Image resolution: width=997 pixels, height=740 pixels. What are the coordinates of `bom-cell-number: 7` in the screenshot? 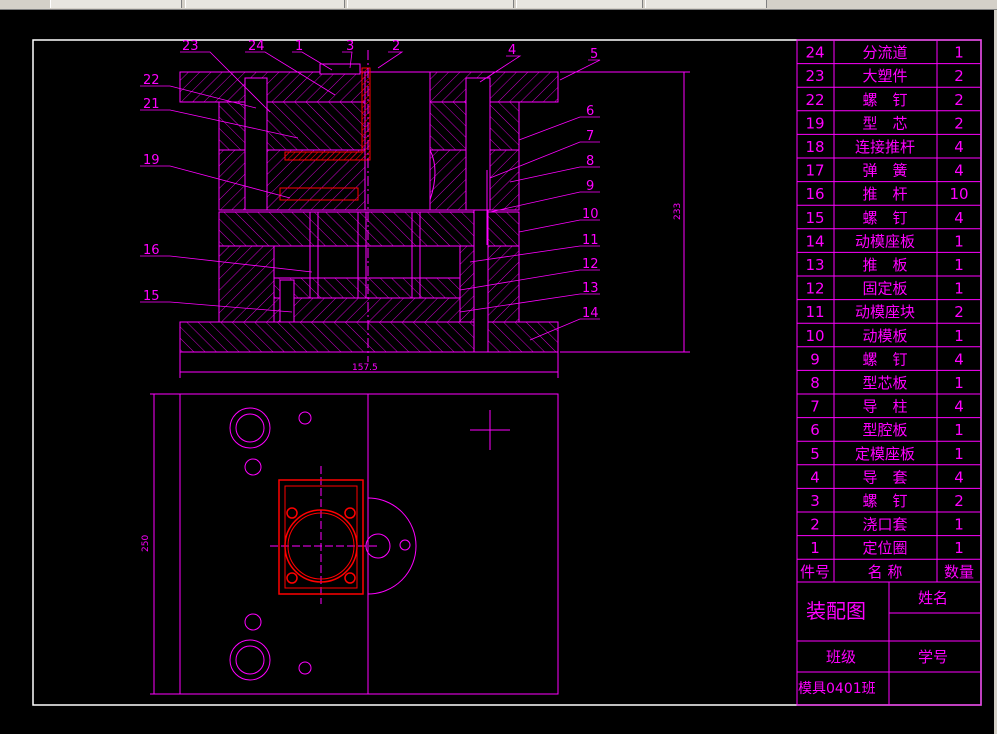 It's located at (815, 407).